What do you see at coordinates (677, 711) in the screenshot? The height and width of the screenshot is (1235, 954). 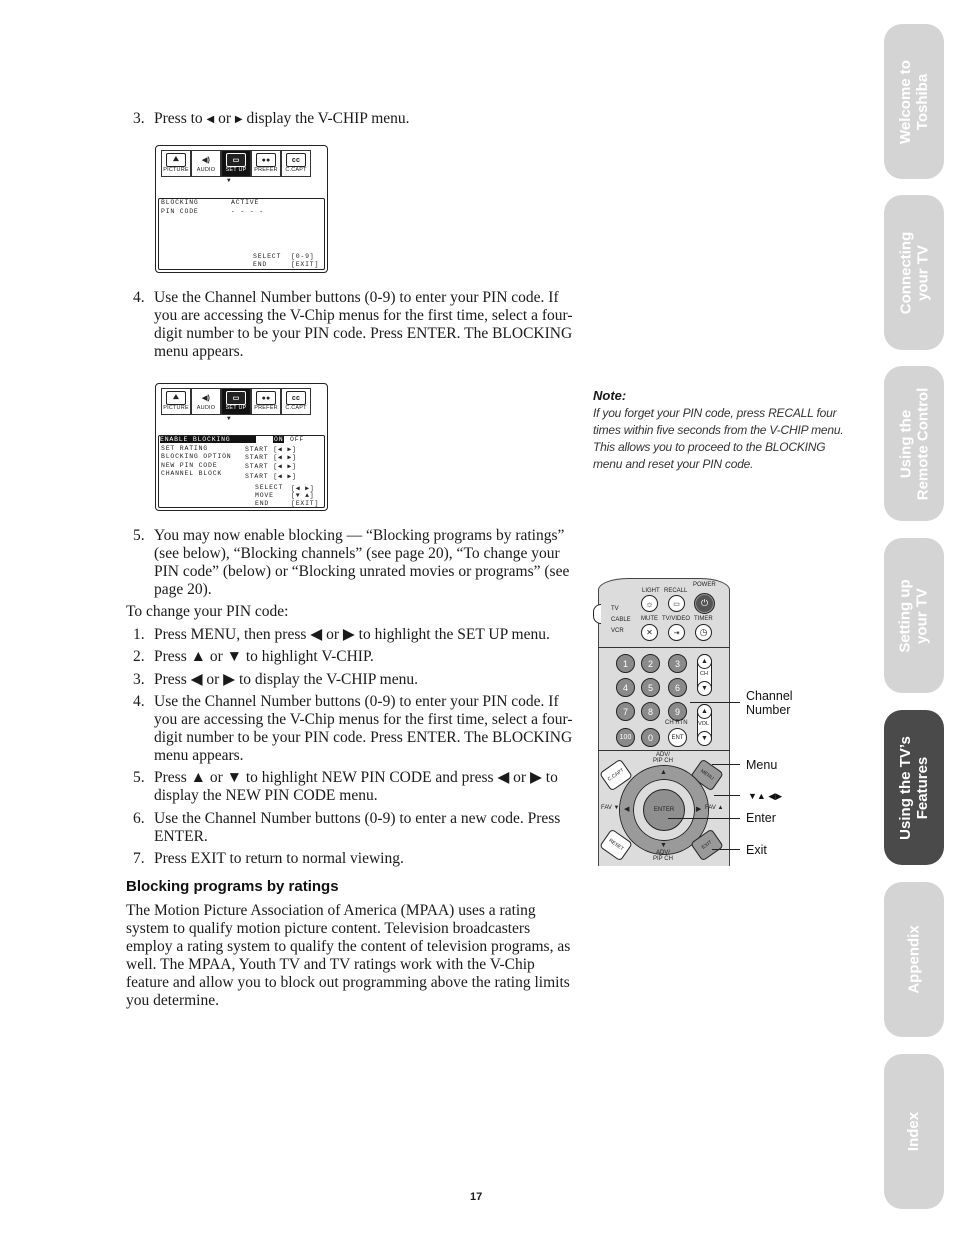 I see `digit-9-button: 9` at bounding box center [677, 711].